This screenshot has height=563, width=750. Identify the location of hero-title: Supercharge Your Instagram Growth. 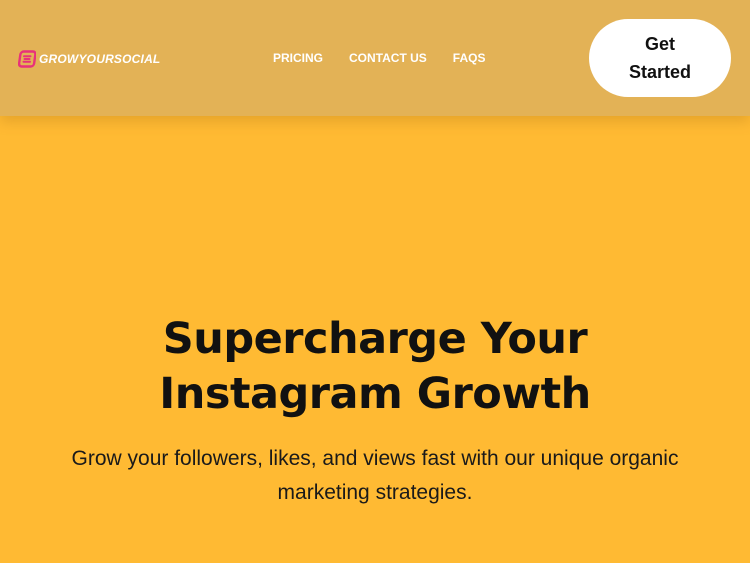
(375, 366).